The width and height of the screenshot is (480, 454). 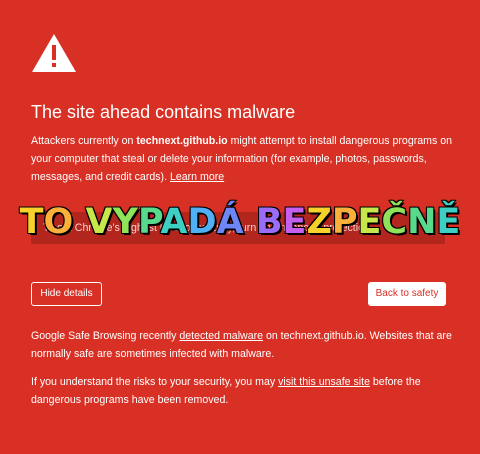 I want to click on detected-malware-link: detected malware, so click(x=221, y=336).